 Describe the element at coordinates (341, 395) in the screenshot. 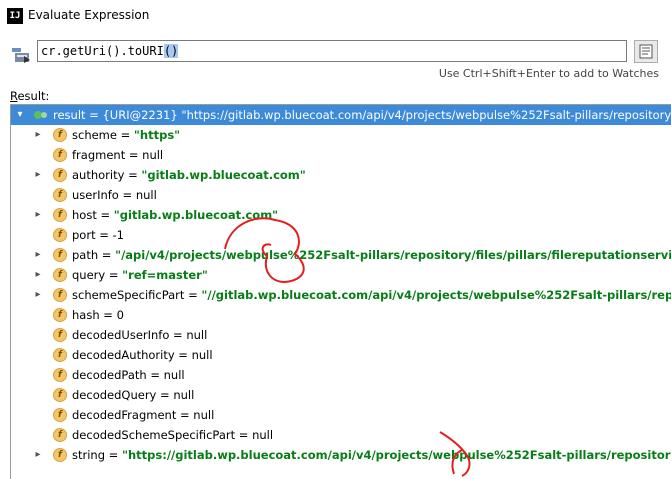

I see `tree-row-decodedQuery: f decodedQuery = null` at that location.